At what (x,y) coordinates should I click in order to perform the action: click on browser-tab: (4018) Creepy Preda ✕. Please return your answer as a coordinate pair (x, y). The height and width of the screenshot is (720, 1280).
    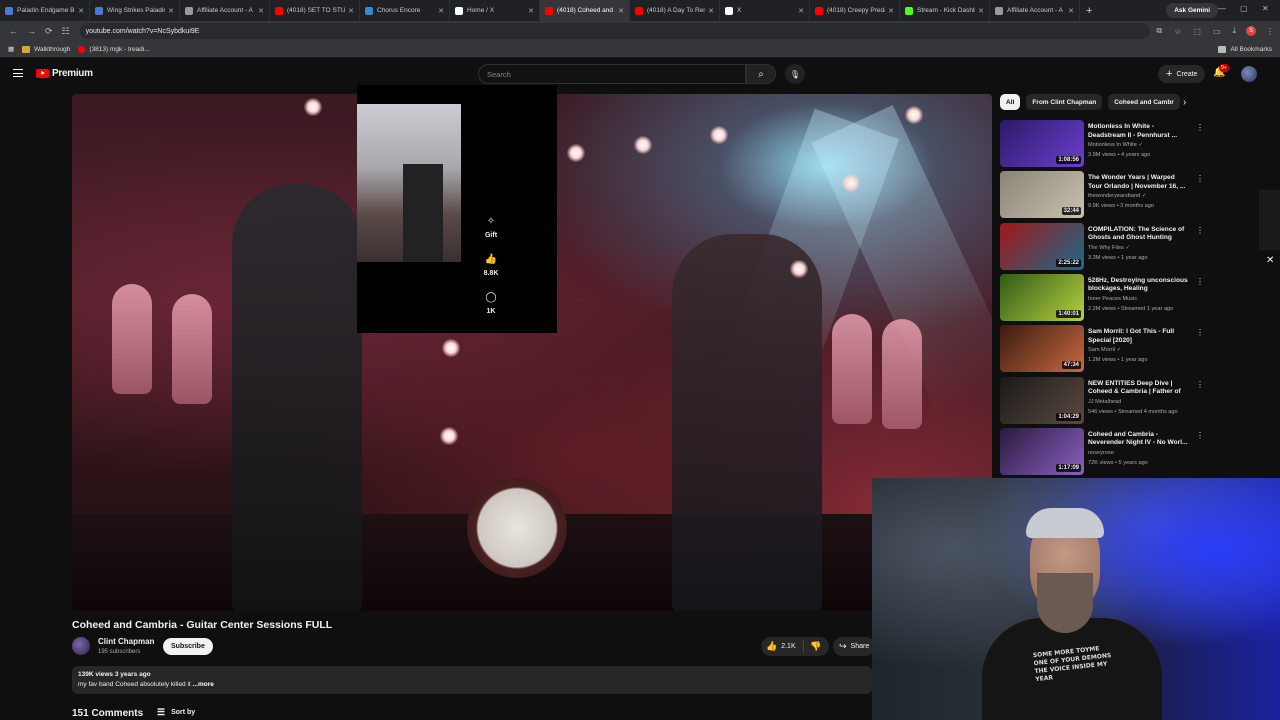
    Looking at the image, I should click on (855, 10).